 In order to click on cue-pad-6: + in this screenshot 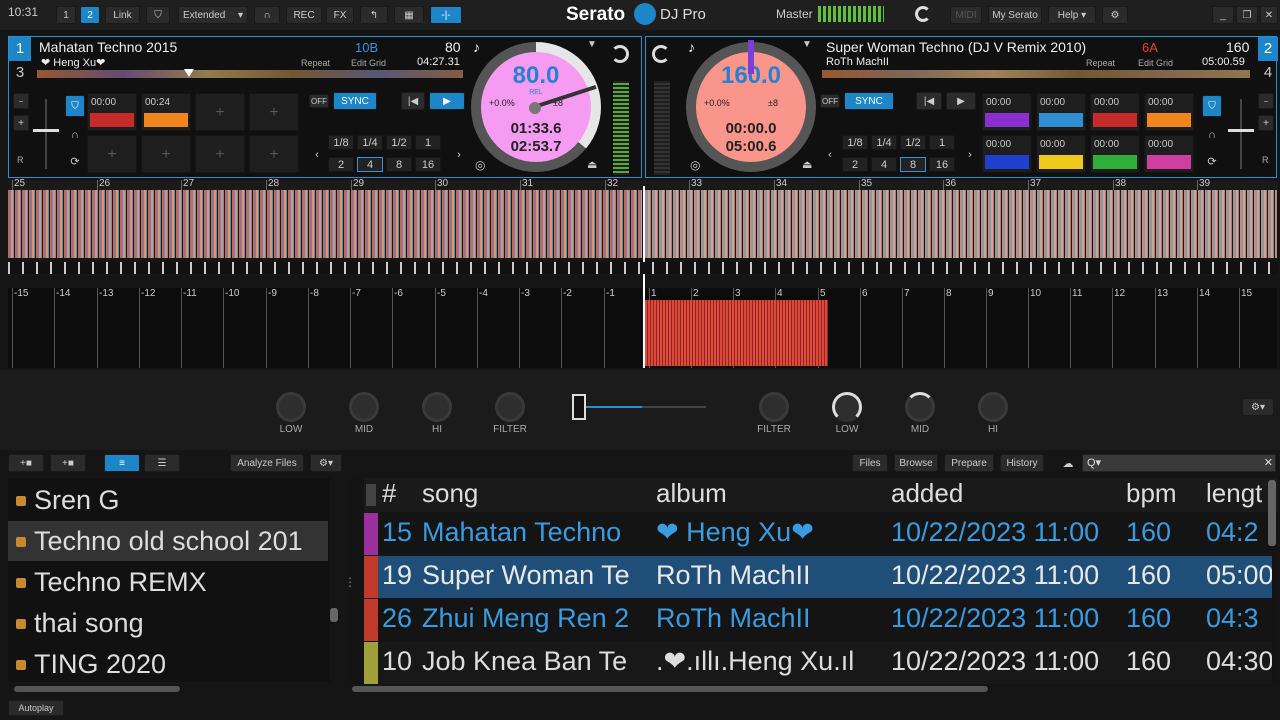, I will do `click(166, 154)`.